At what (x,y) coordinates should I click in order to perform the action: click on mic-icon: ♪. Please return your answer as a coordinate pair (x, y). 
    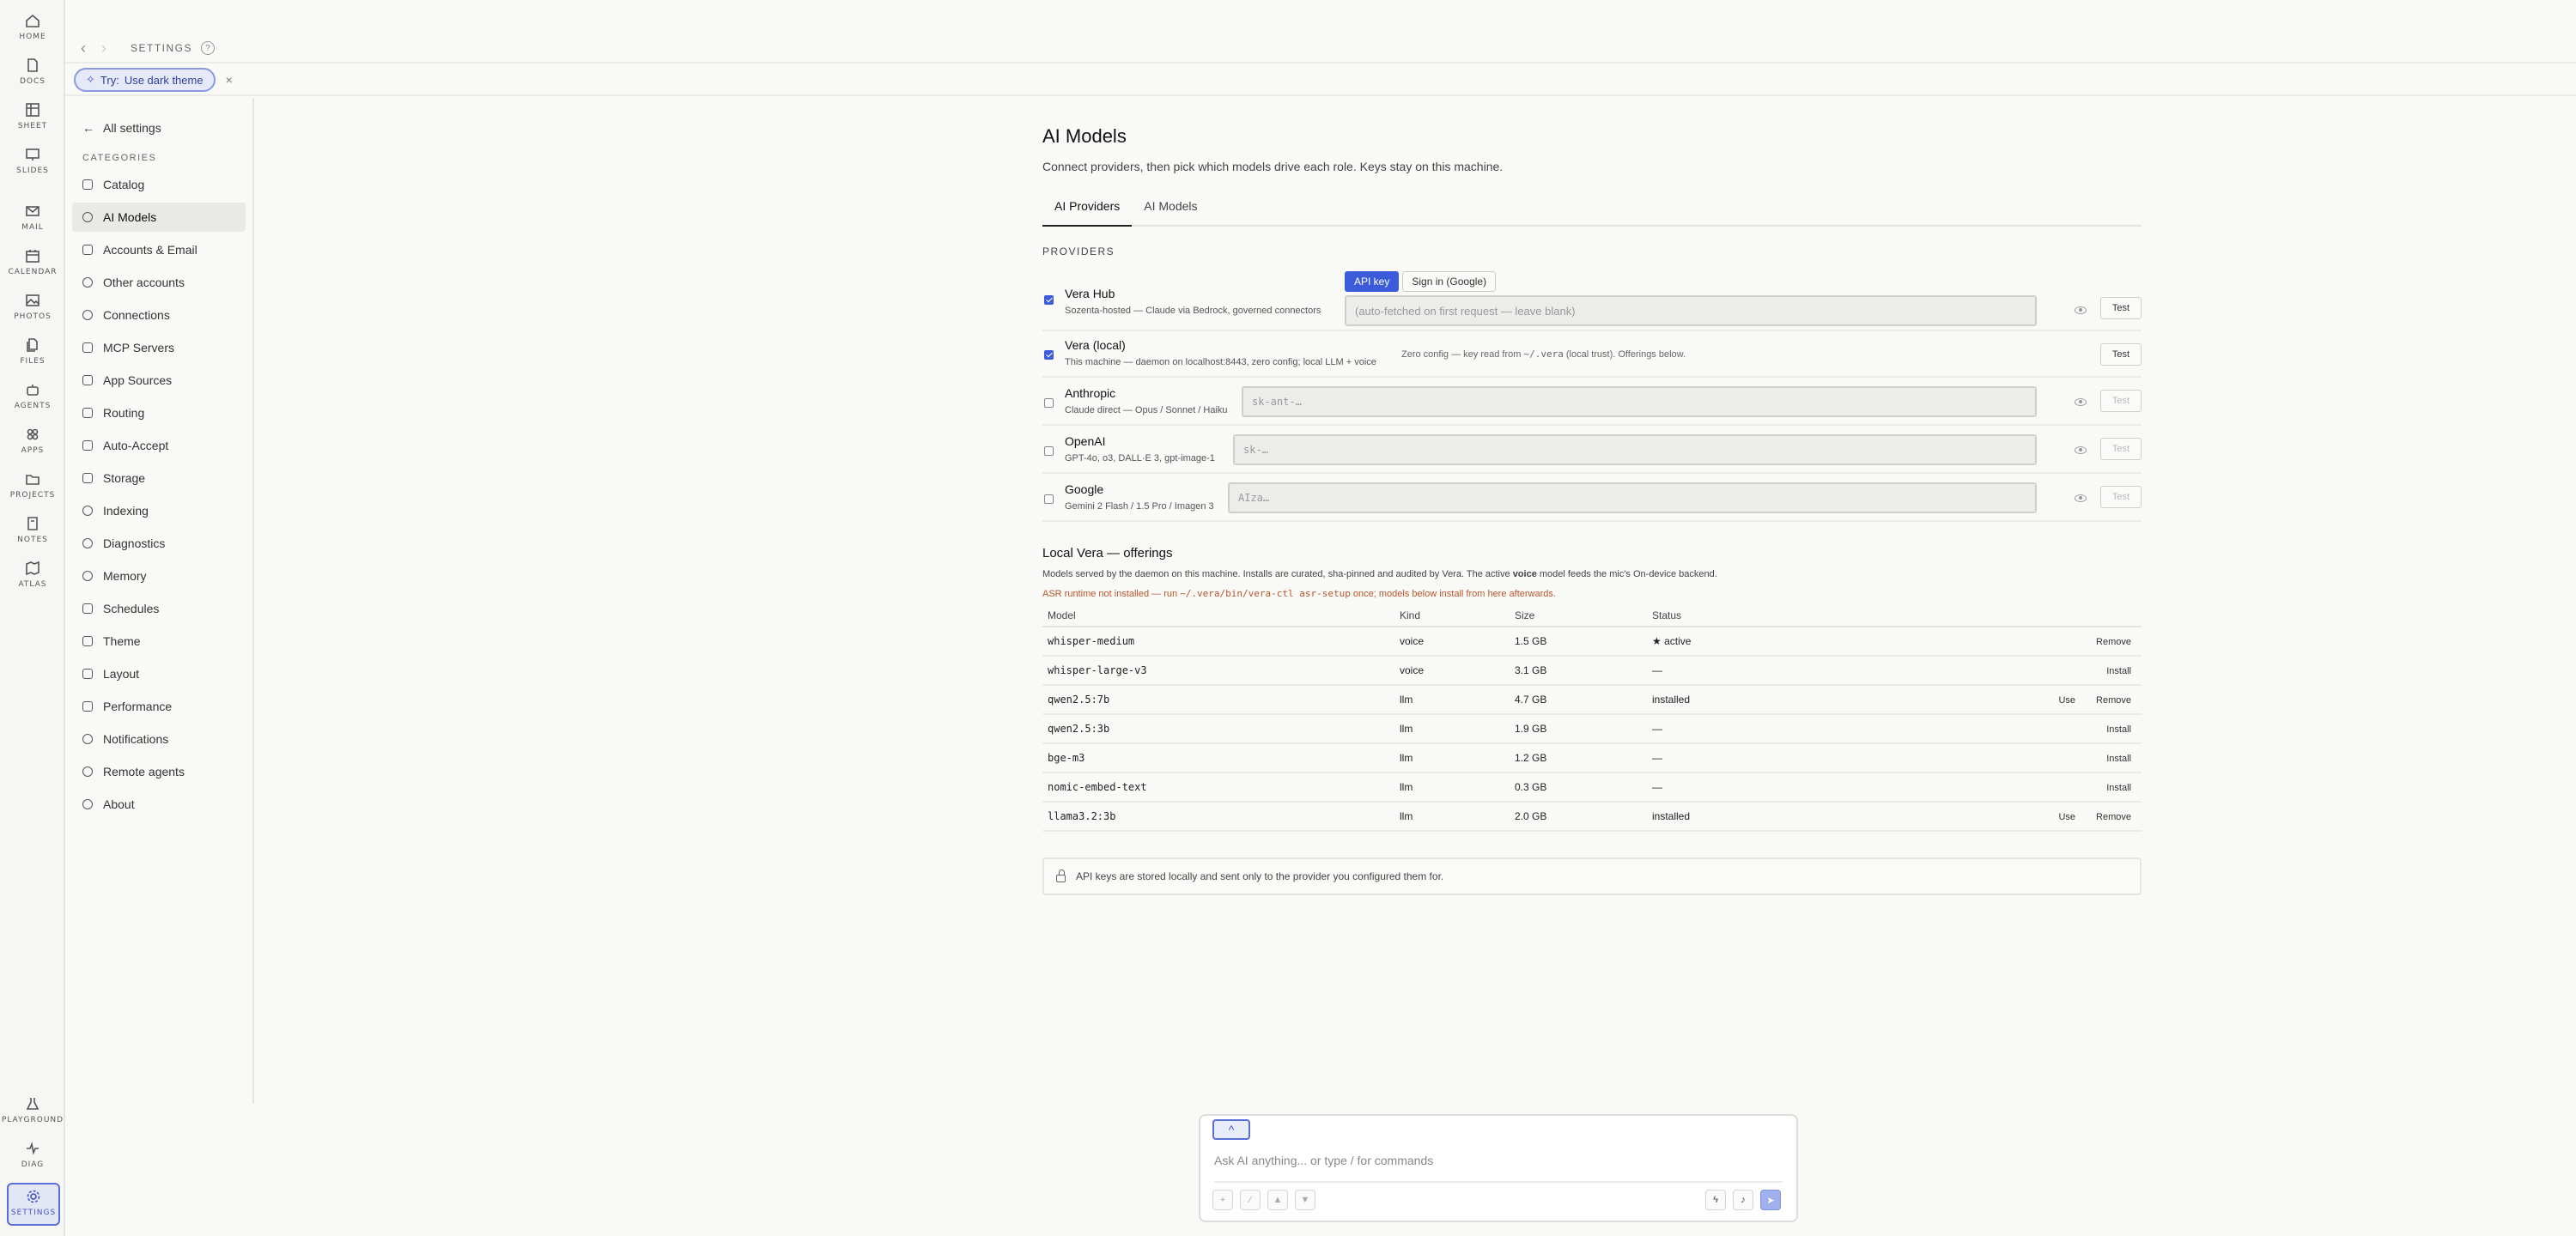
    Looking at the image, I should click on (1743, 1200).